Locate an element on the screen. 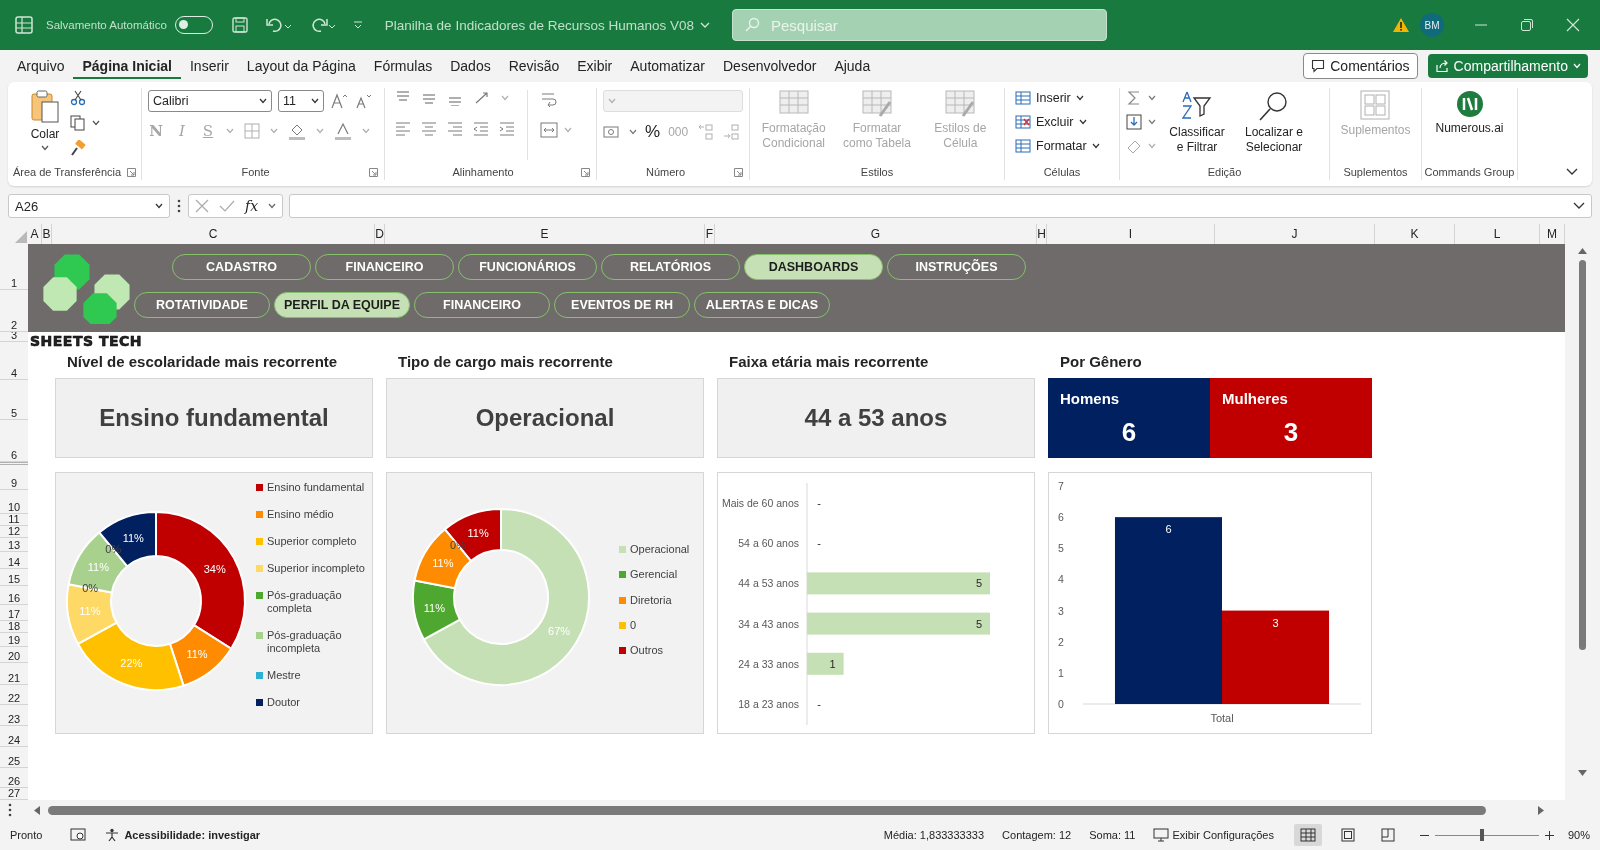 Image resolution: width=1600 pixels, height=850 pixels. zoom-in-icon is located at coordinates (1549, 835).